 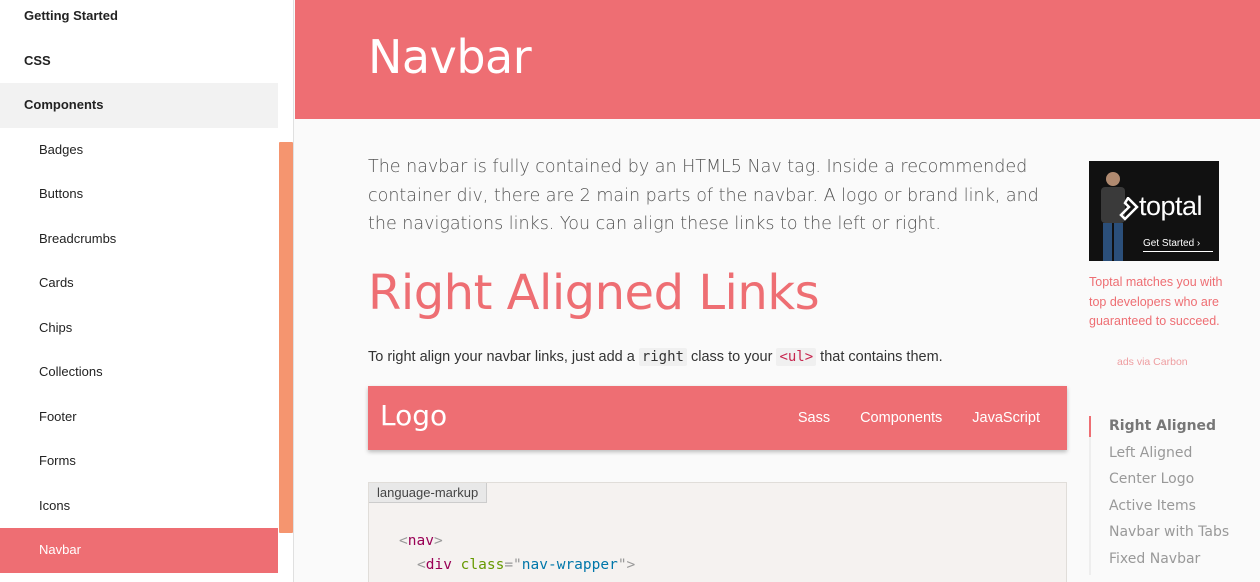 What do you see at coordinates (428, 493) in the screenshot?
I see `code-language-label: language-markup` at bounding box center [428, 493].